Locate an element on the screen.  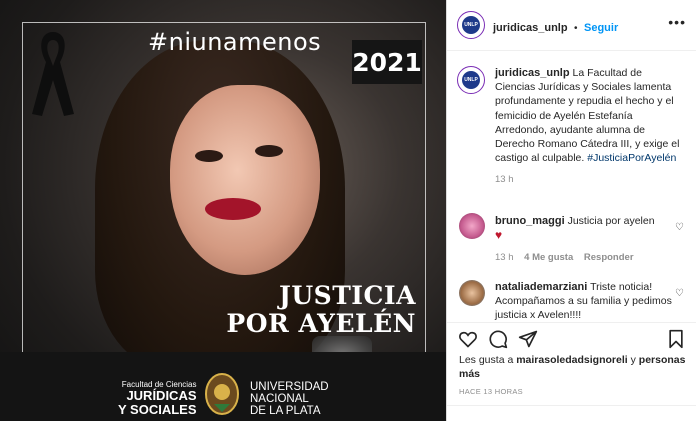
likes-user: mairasoledadsignoreli is located at coordinates (571, 360).